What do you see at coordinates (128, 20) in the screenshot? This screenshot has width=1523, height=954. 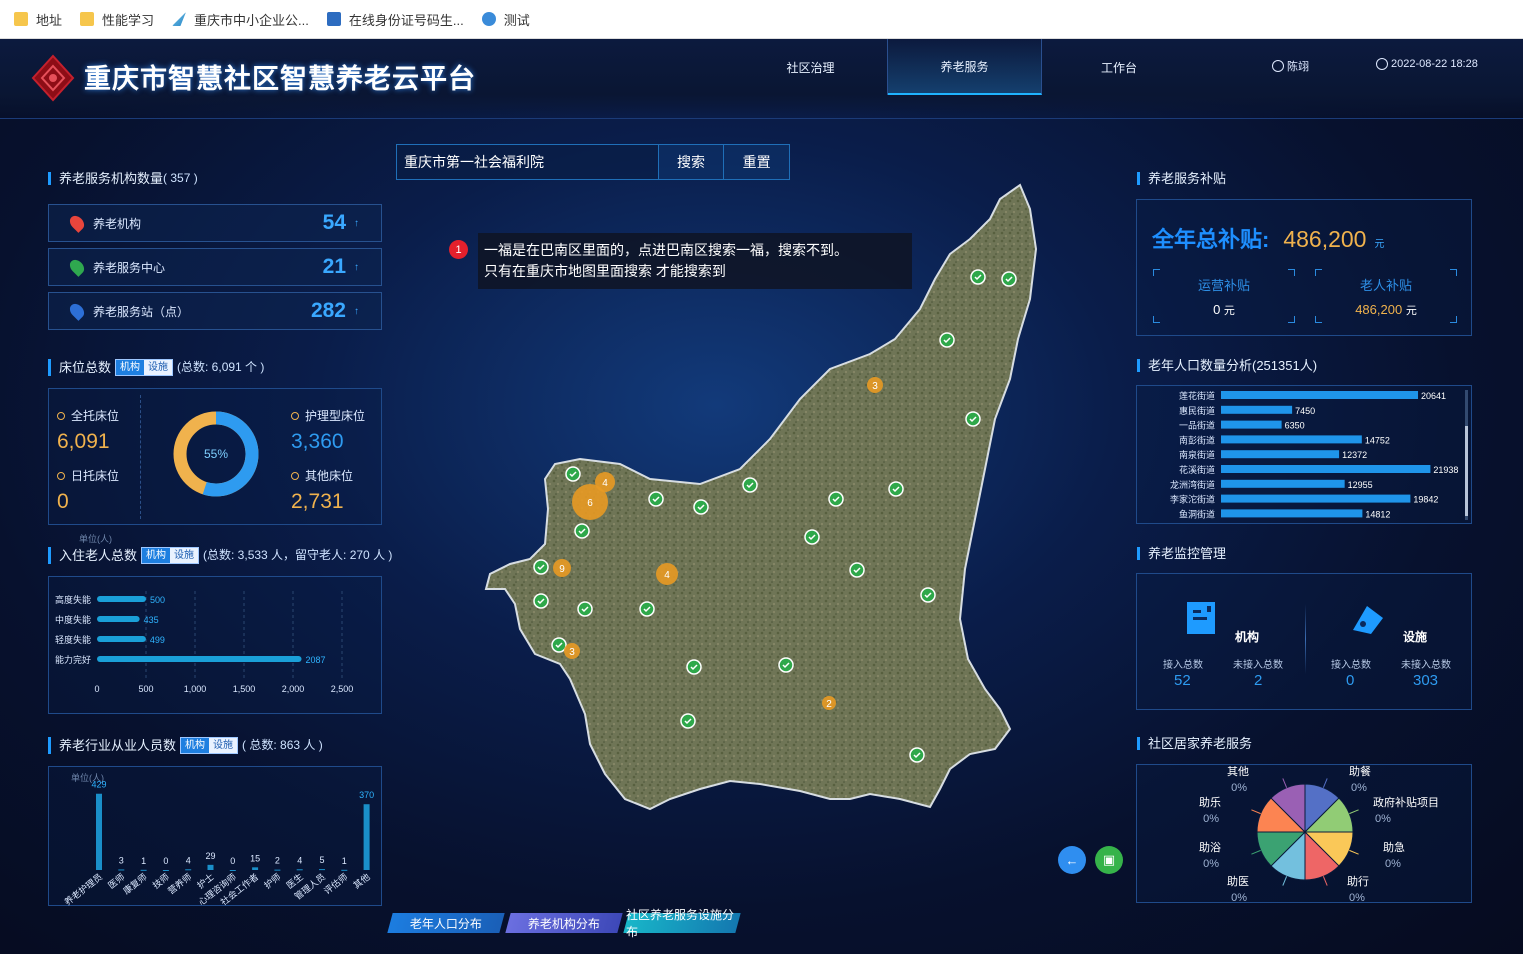 I see `bookmark-label: 性能学习` at bounding box center [128, 20].